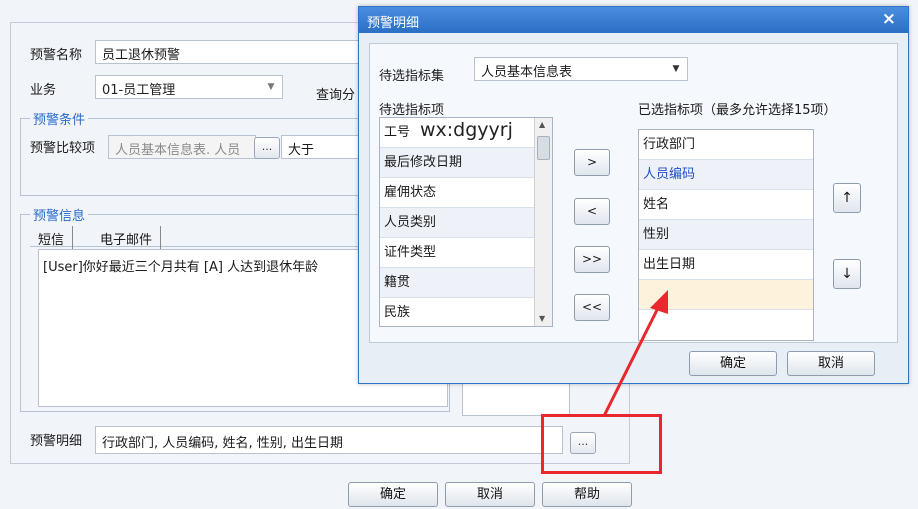 The height and width of the screenshot is (509, 918). Describe the element at coordinates (632, 360) in the screenshot. I see `arrow-line` at that location.